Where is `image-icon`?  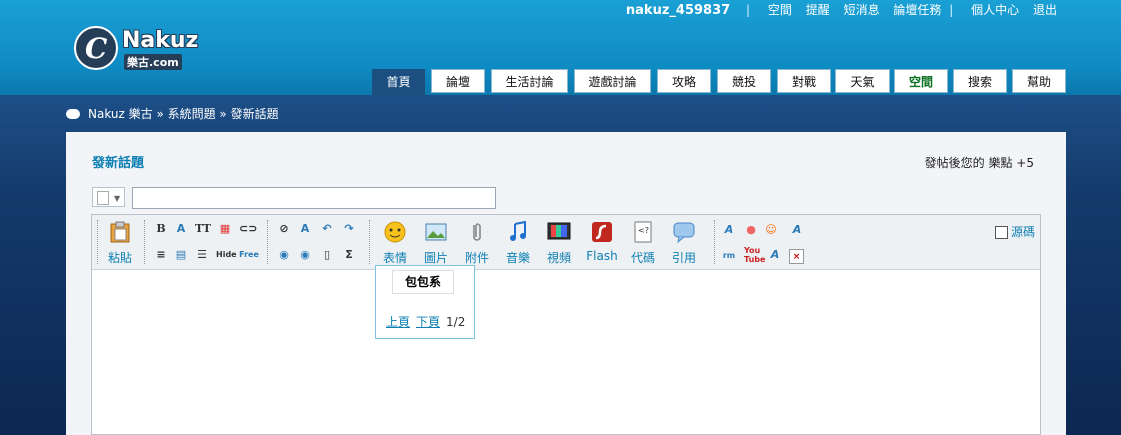
image-icon is located at coordinates (436, 232).